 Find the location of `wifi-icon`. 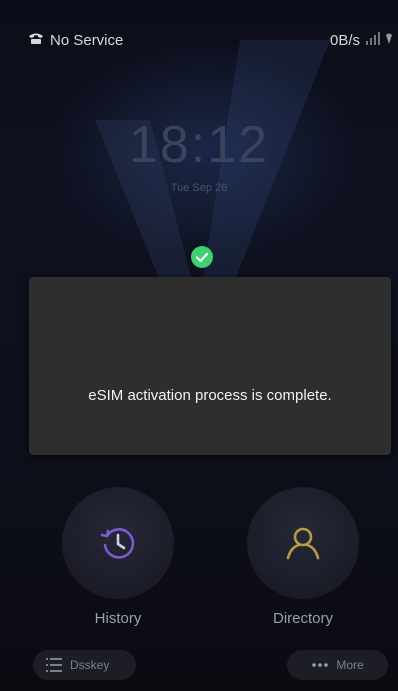

wifi-icon is located at coordinates (389, 40).